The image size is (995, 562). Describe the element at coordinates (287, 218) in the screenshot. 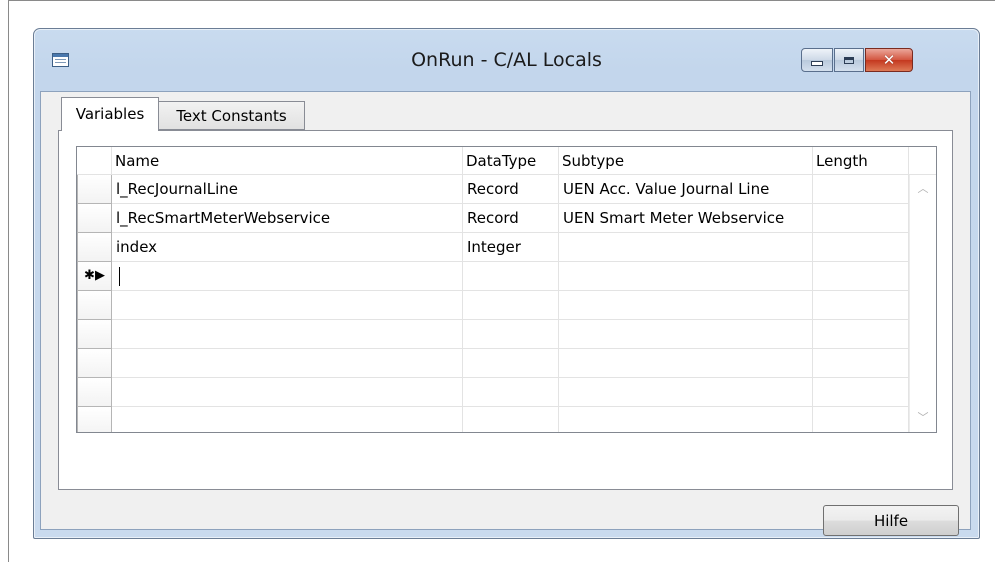

I see `cell-name: l_RecSmartMeterWebservice` at that location.